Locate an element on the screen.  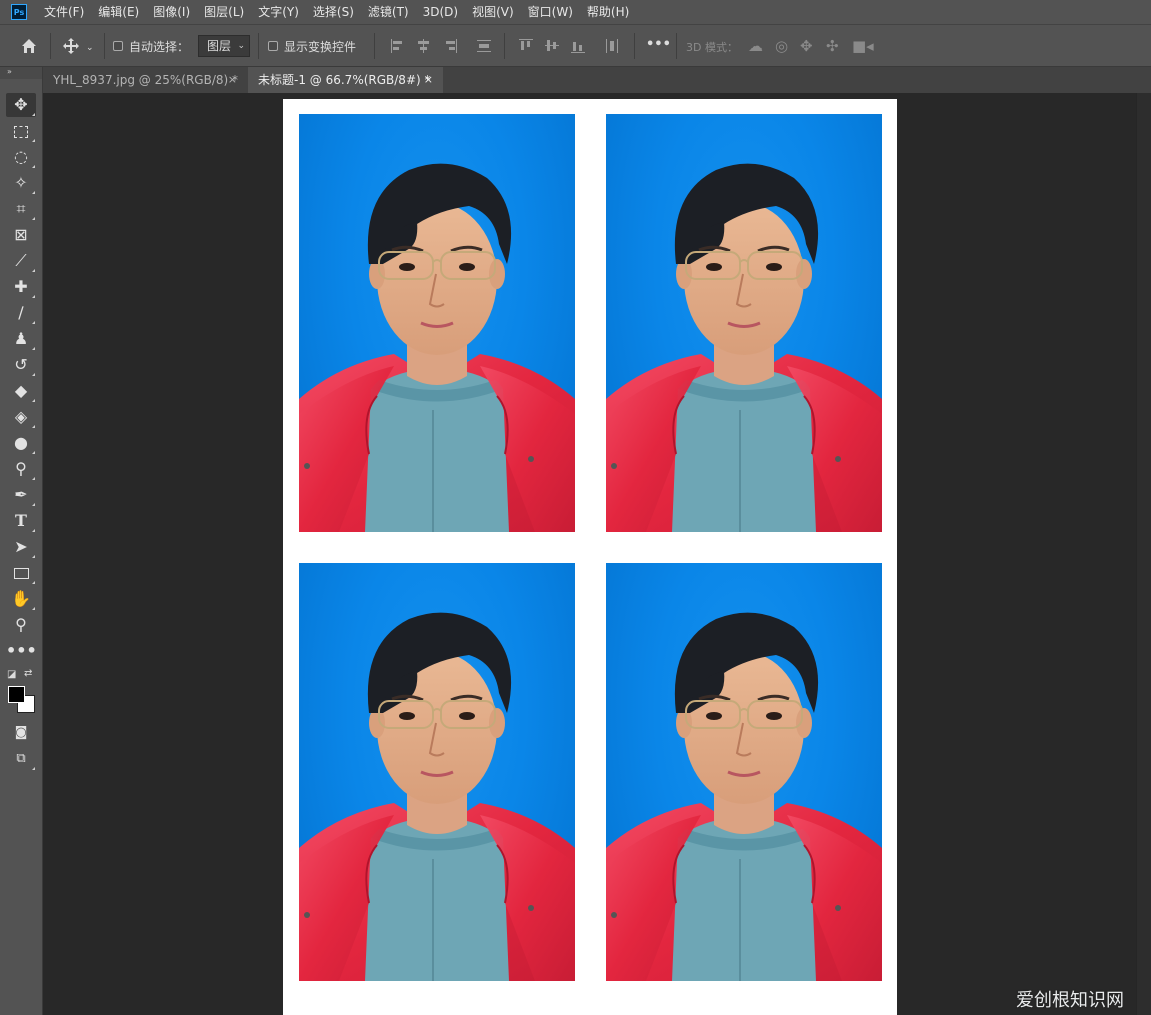
menu-select: 选择(S) is located at coordinates (333, 12).